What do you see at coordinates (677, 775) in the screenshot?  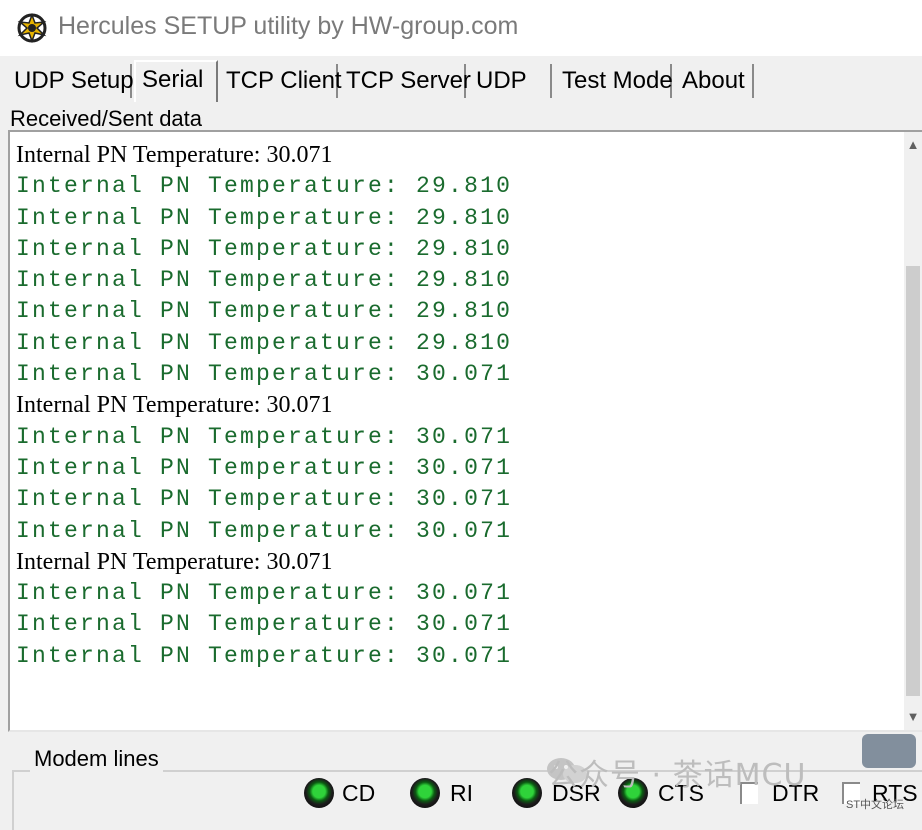 I see `watermark-text: 公众号 · 茶话MCU` at bounding box center [677, 775].